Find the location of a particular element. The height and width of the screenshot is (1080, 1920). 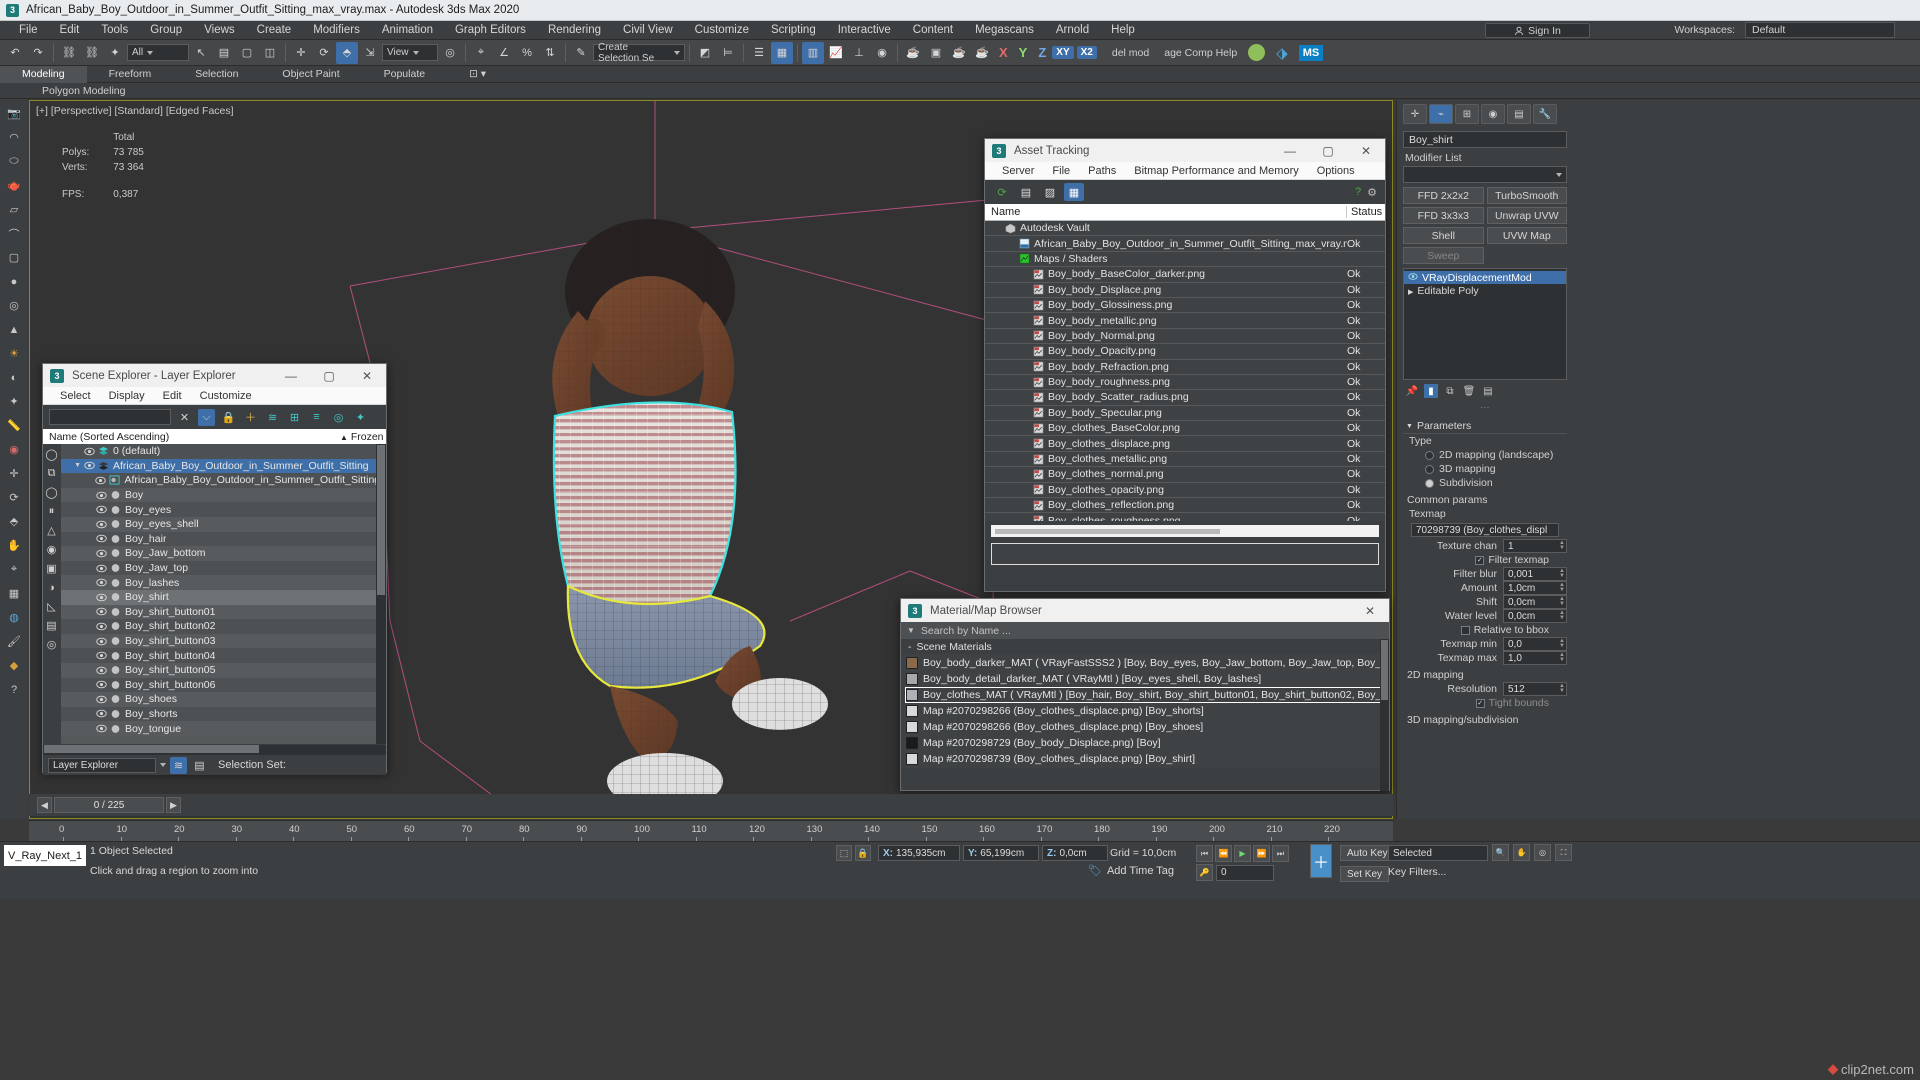

pause-icon: ⏸ is located at coordinates (51, 511).